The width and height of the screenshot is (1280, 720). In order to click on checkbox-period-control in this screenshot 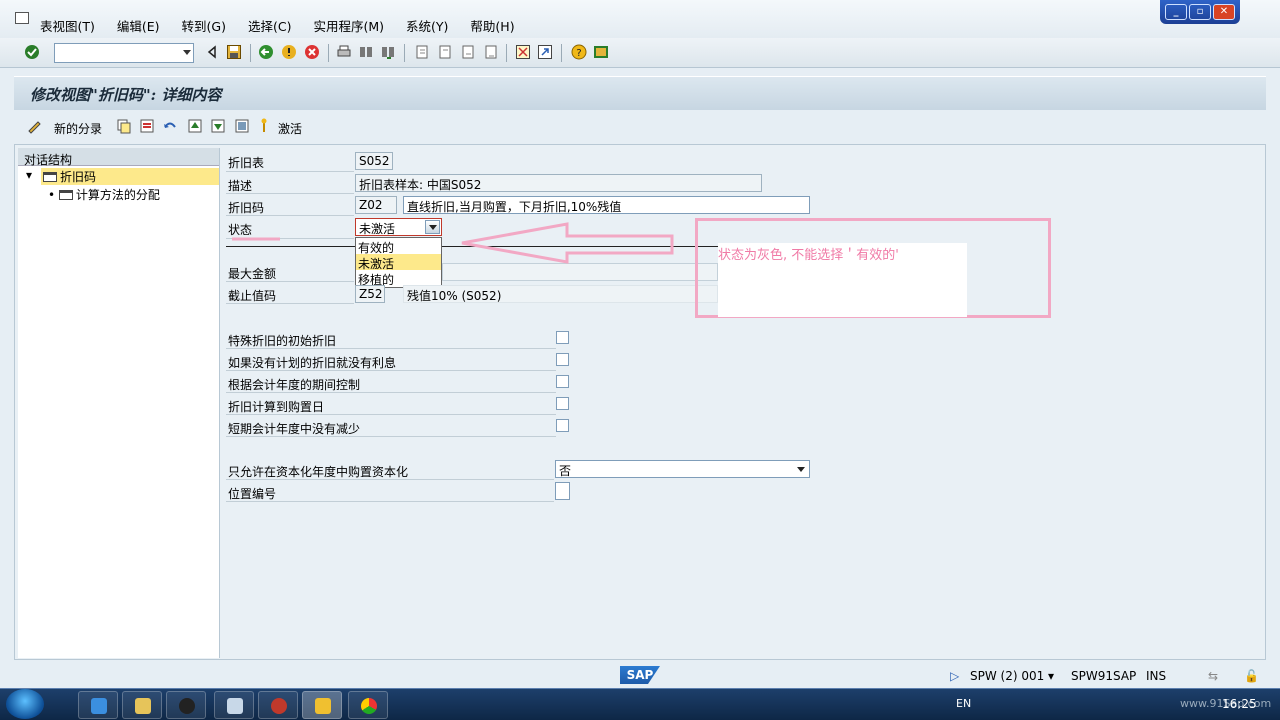, I will do `click(562, 381)`.